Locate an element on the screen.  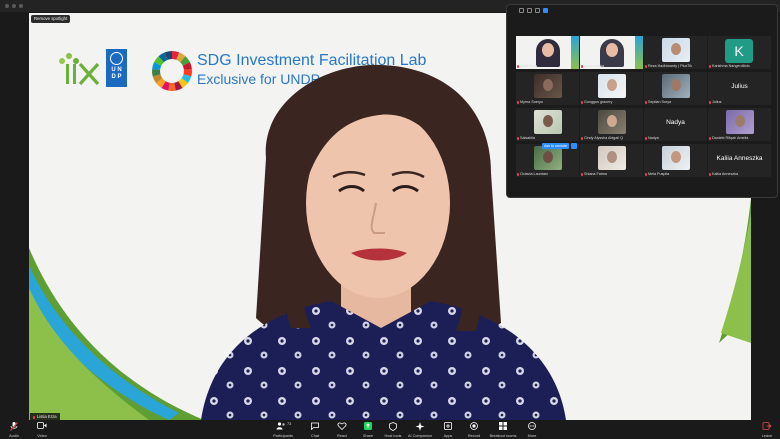
participant-name: Nadya is located at coordinates (653, 138).